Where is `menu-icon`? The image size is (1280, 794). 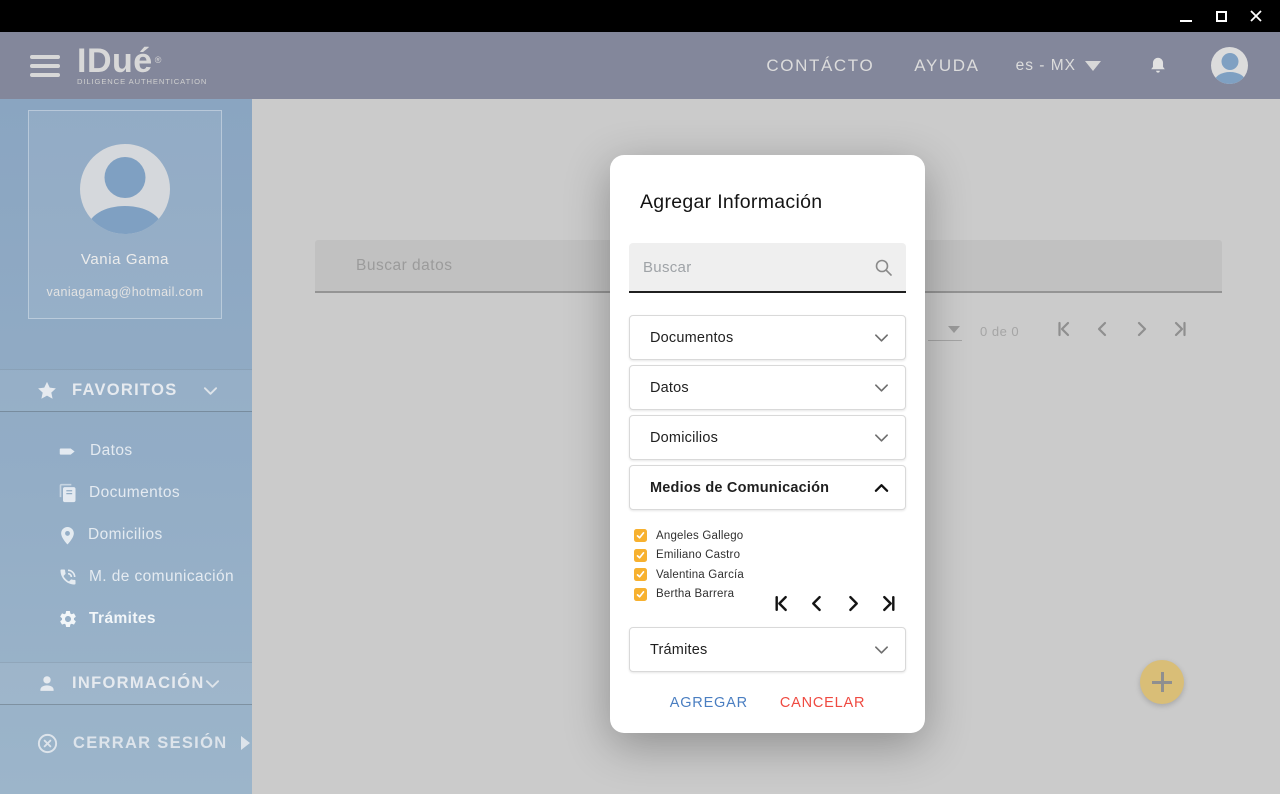
menu-icon is located at coordinates (45, 65).